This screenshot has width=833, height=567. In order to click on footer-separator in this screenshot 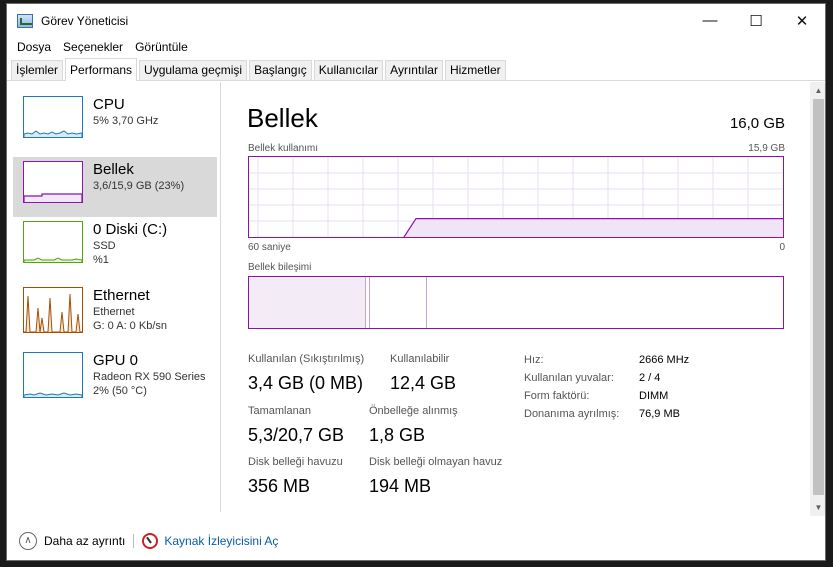, I will do `click(134, 540)`.